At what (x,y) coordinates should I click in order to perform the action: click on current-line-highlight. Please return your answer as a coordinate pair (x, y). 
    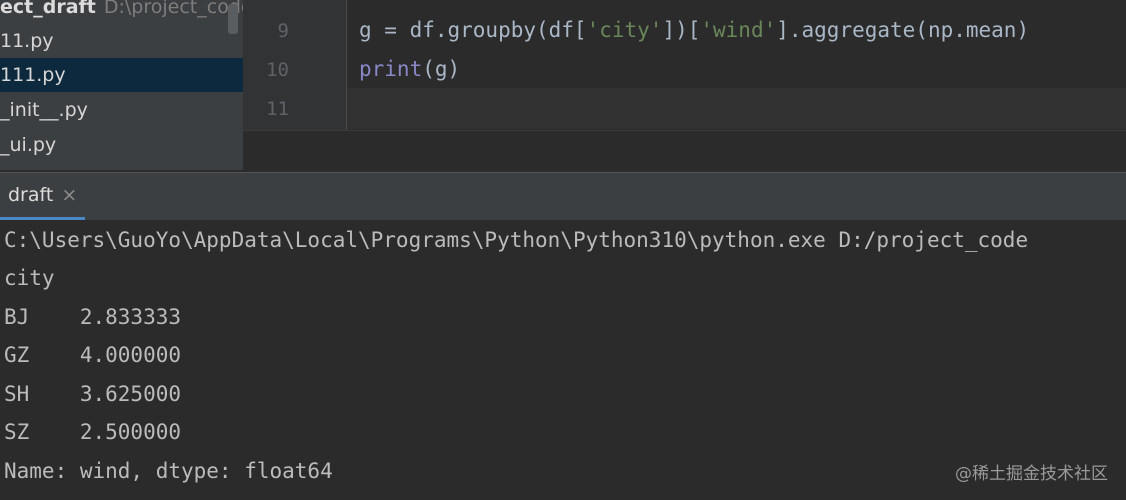
    Looking at the image, I should click on (736, 108).